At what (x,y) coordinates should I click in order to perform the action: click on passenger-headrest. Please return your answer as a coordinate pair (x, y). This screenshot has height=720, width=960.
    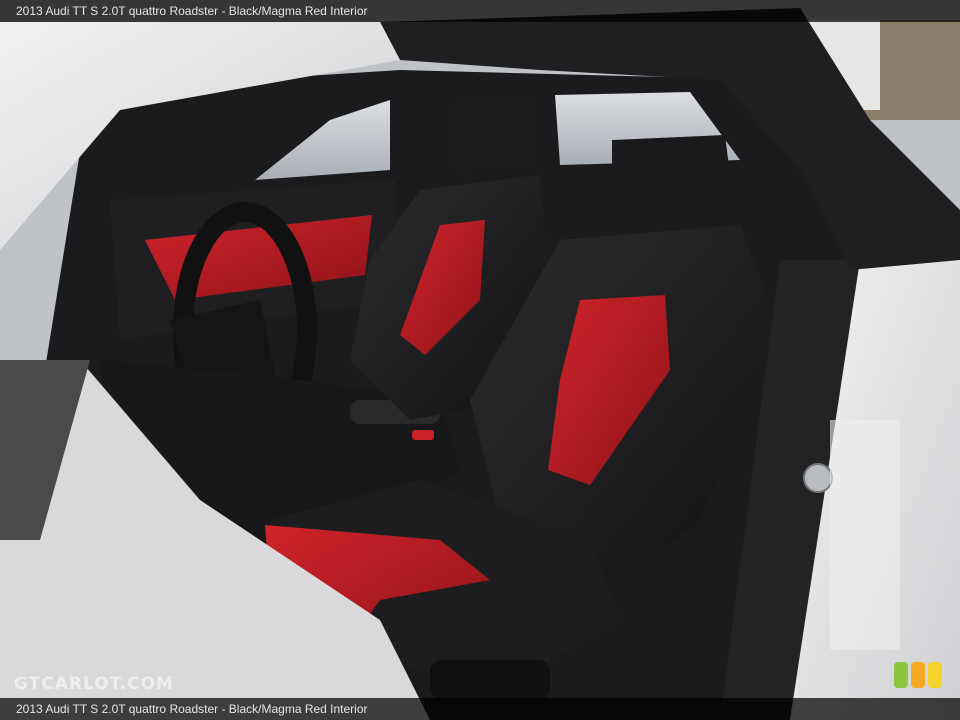
    Looking at the image, I should click on (495, 132).